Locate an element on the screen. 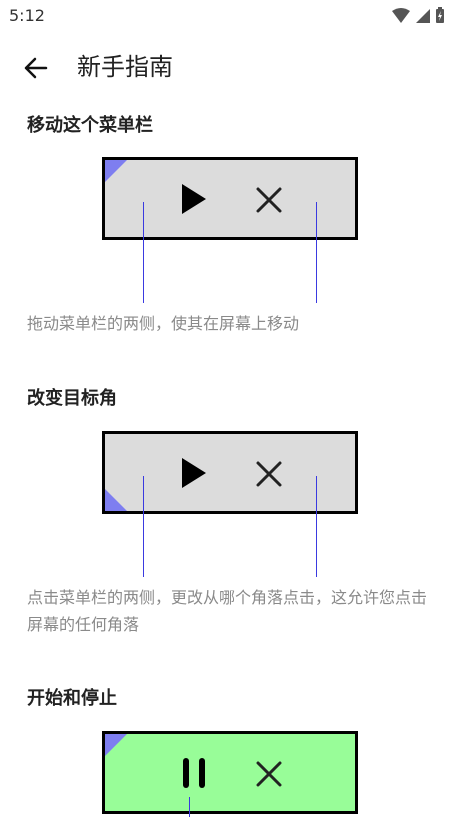  demo-menu-bar-move is located at coordinates (230, 198).